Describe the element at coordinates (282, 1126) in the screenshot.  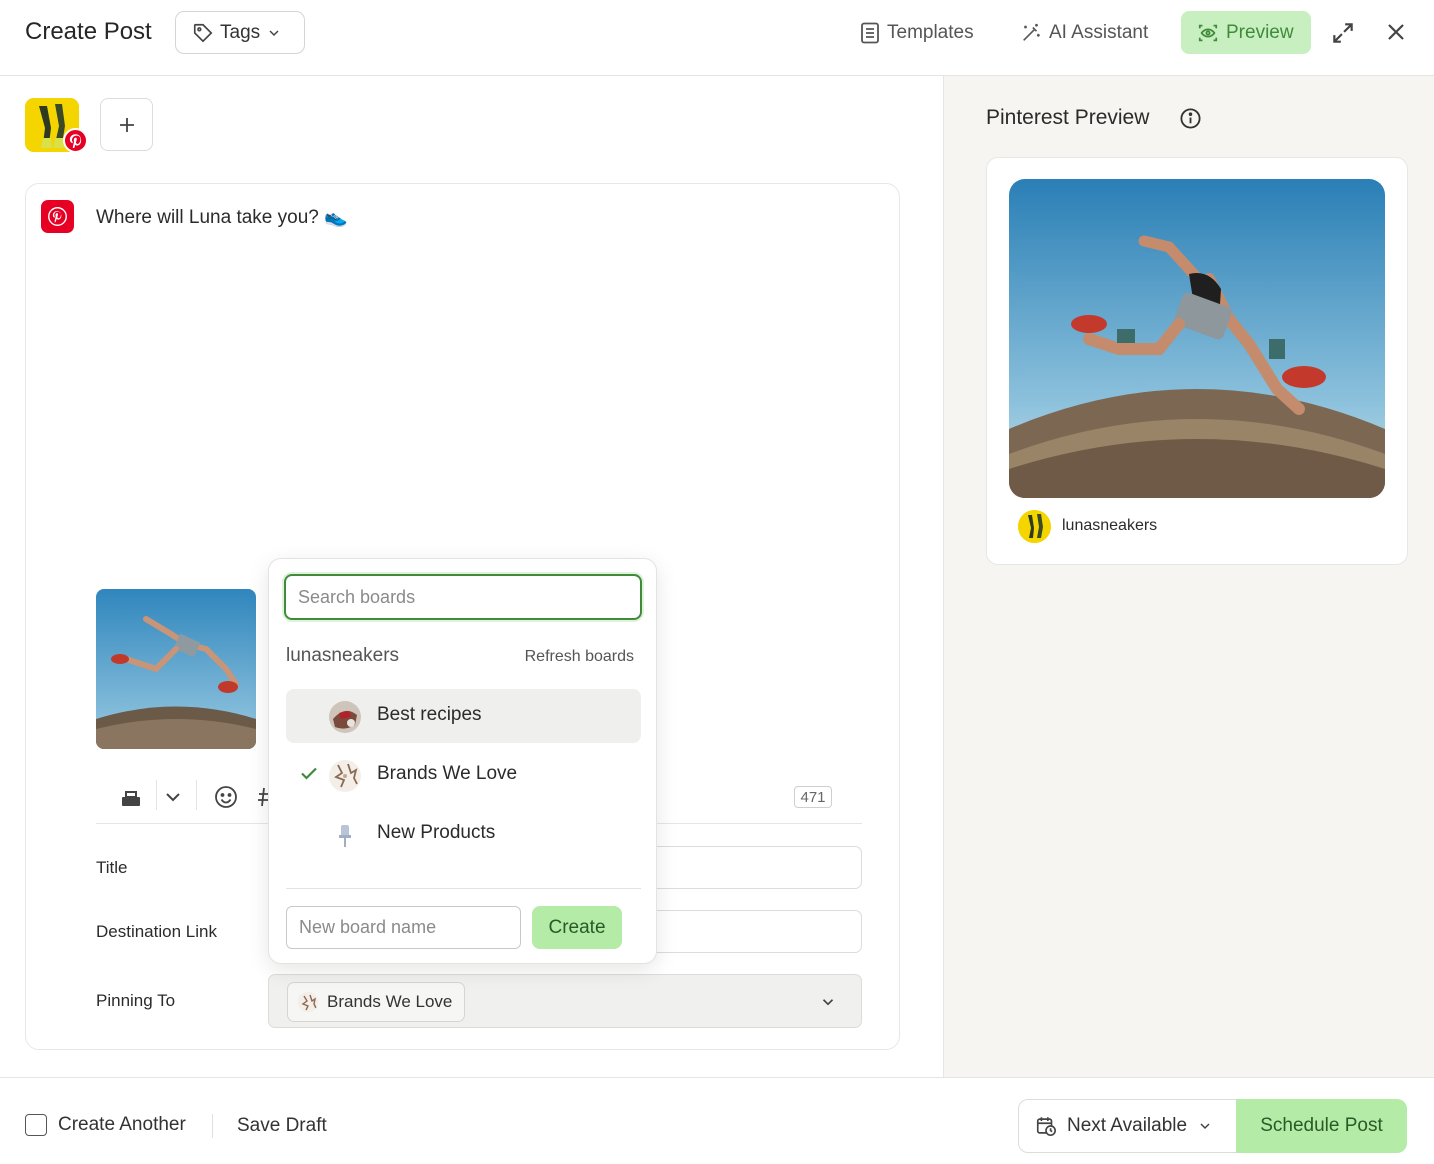
I see `save-draft-button: Save Draft` at that location.